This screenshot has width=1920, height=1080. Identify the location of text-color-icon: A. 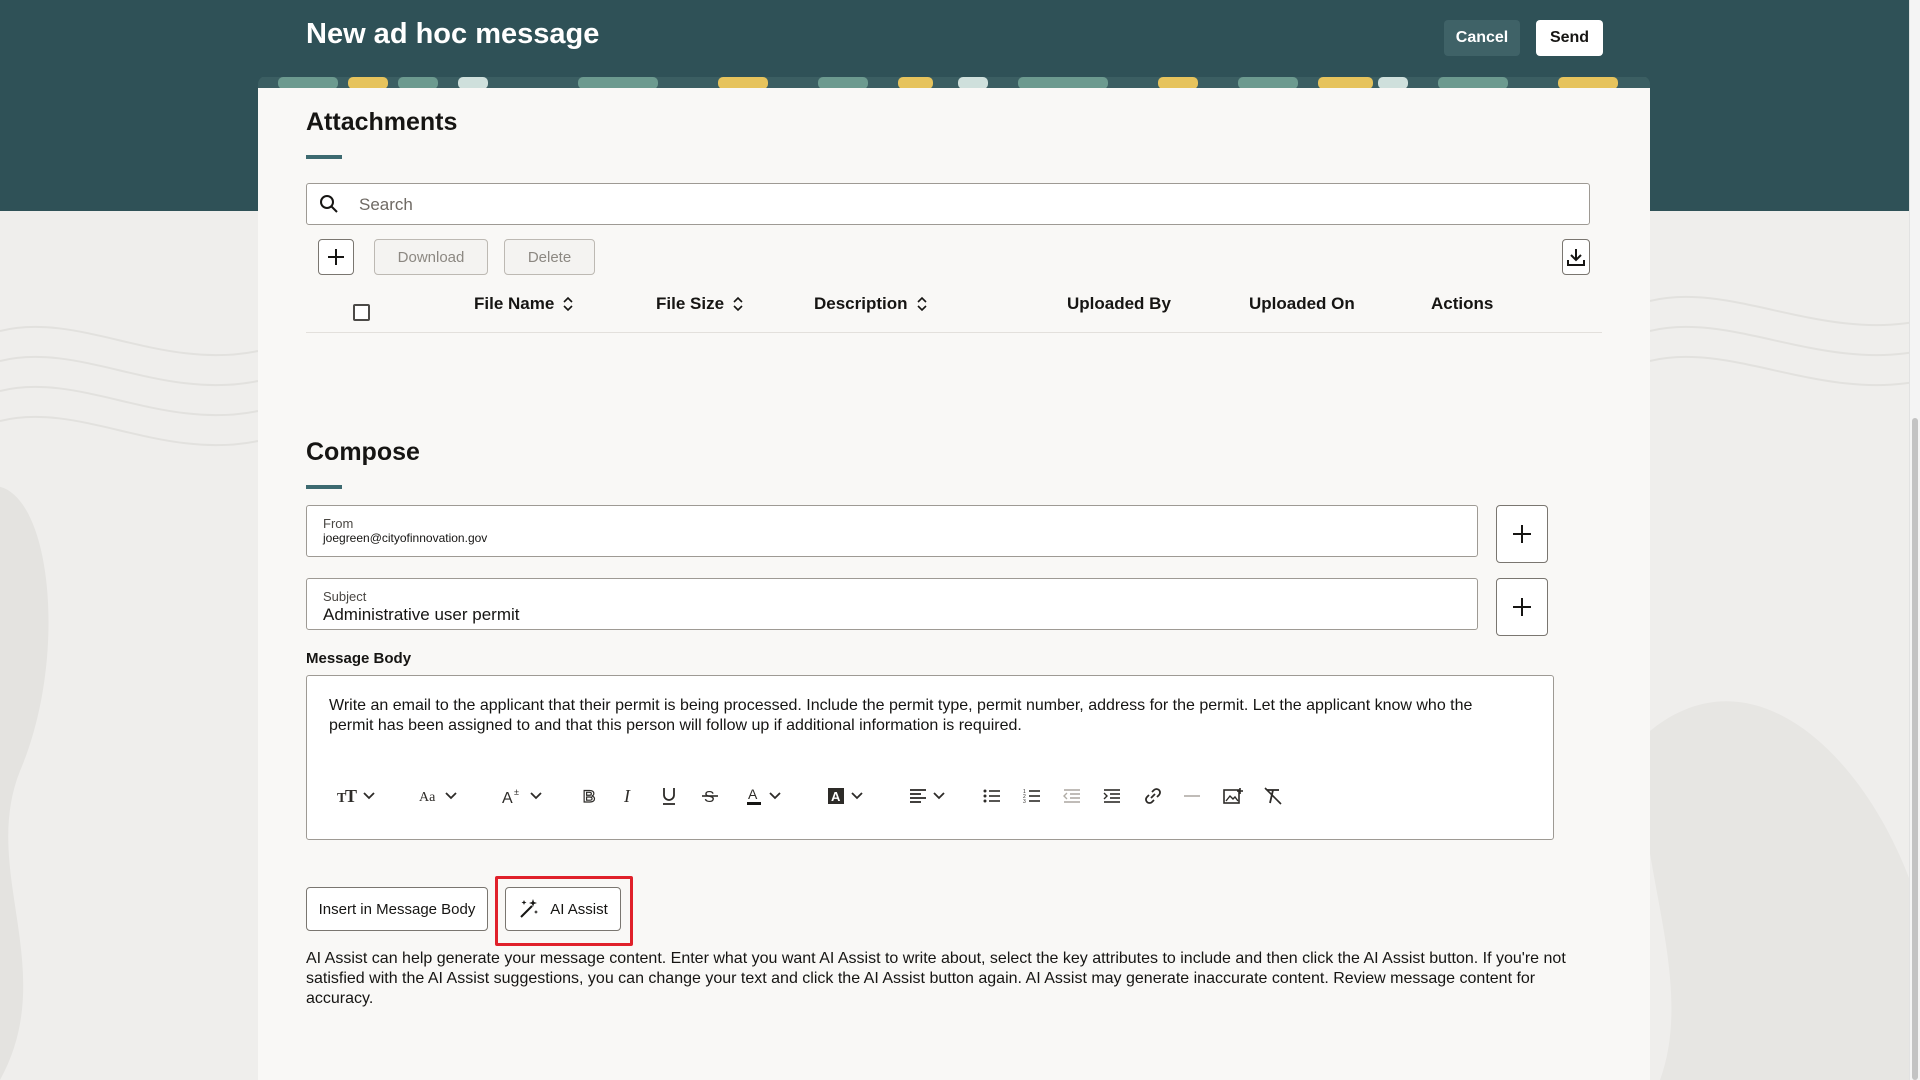
(763, 796).